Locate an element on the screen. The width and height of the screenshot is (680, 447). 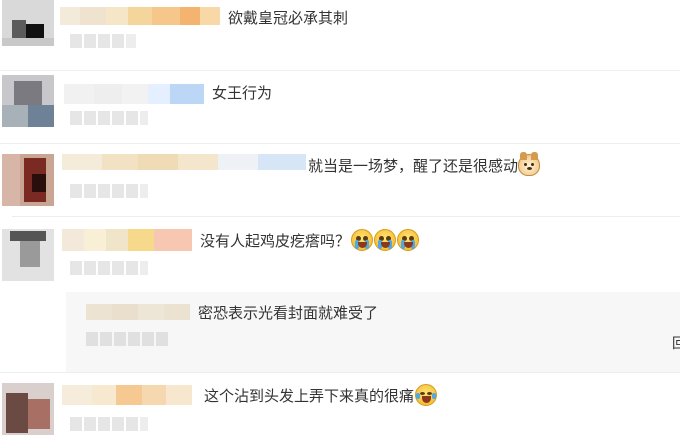
doge-icon is located at coordinates (529, 164).